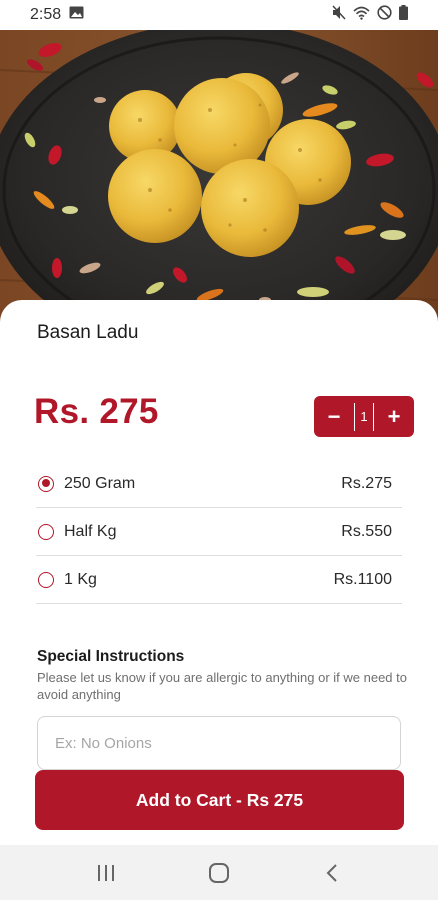 The image size is (438, 900). Describe the element at coordinates (111, 656) in the screenshot. I see `special-instructions-title: Special Instructions` at that location.